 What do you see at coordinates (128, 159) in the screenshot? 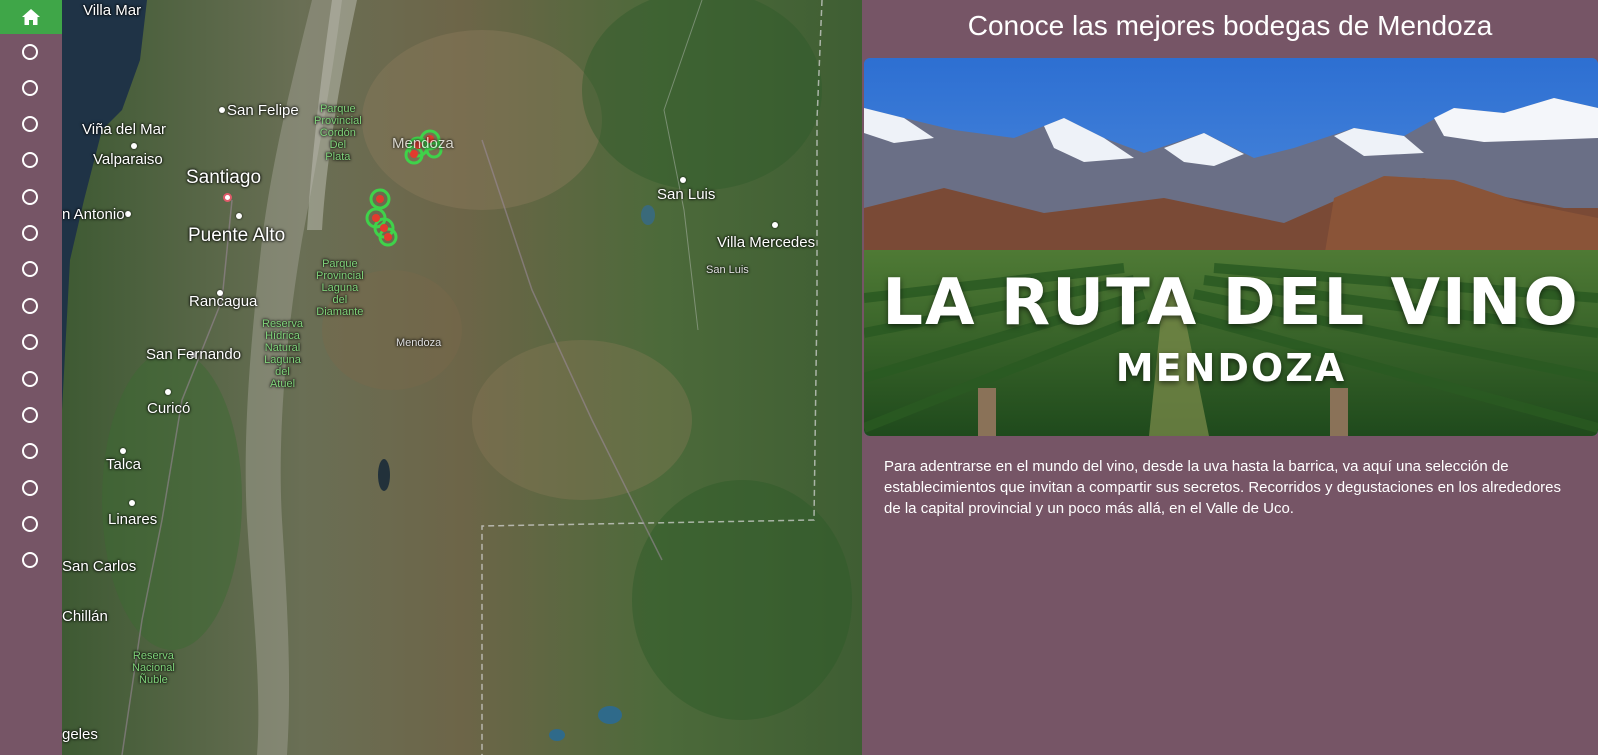
I see `map-label-valparaiso: Valparaiso` at bounding box center [128, 159].